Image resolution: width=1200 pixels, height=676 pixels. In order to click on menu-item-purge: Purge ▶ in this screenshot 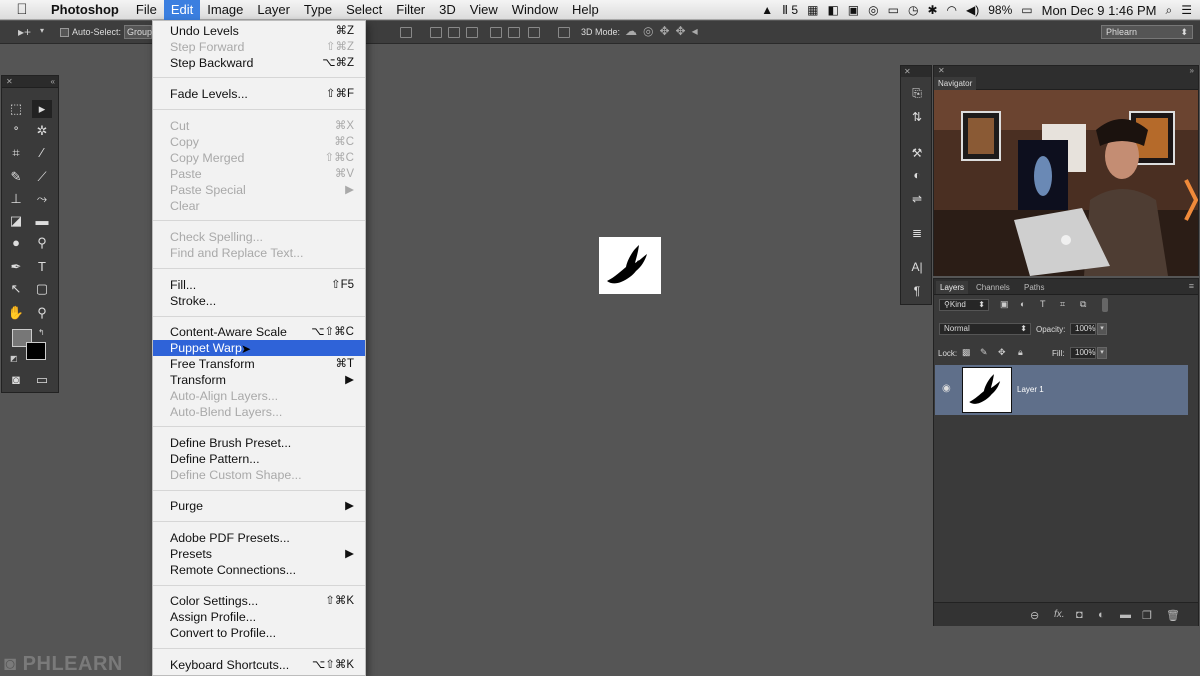, I will do `click(259, 506)`.